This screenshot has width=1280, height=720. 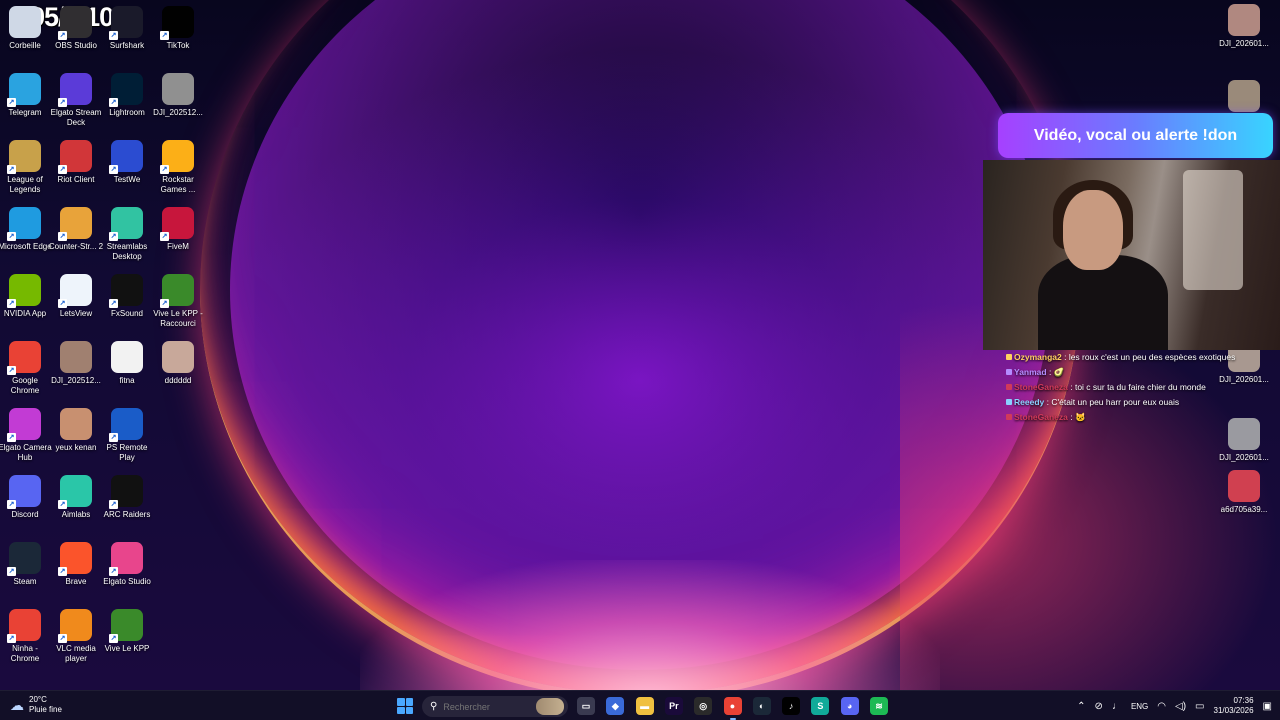 I want to click on steam-icon: ↗, so click(x=24, y=559).